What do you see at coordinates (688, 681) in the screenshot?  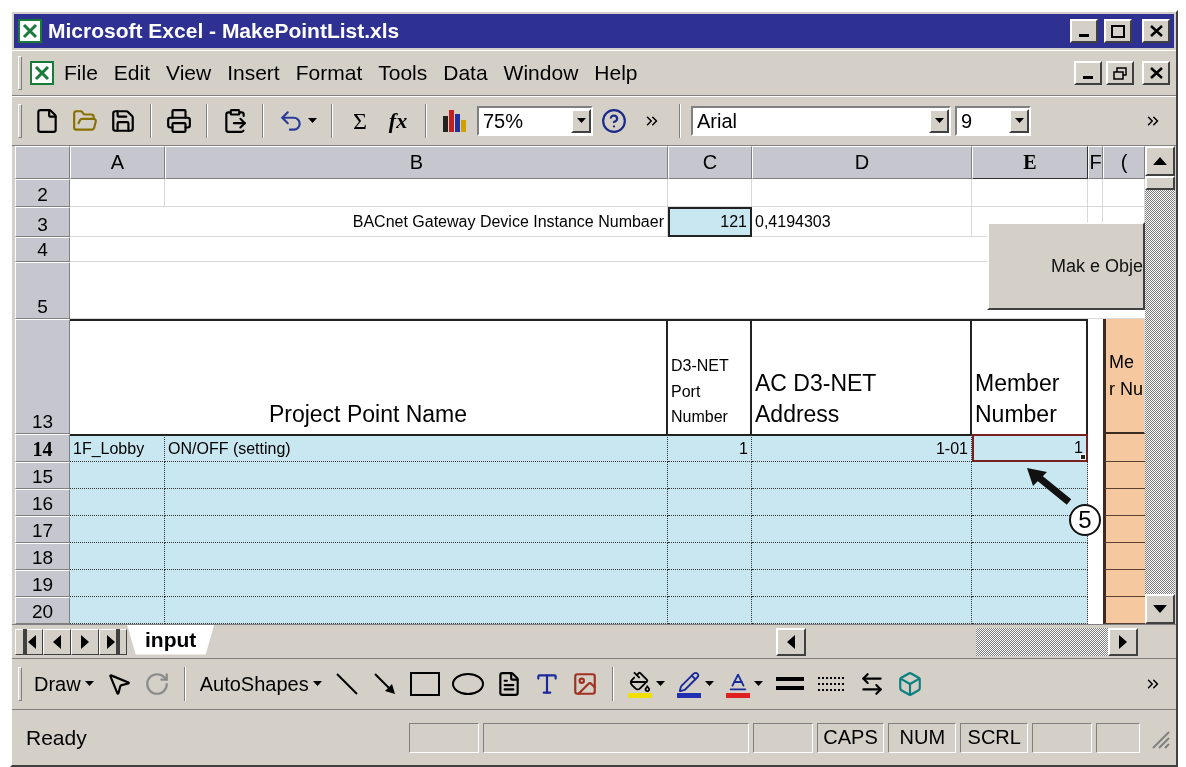 I see `pen-icon` at bounding box center [688, 681].